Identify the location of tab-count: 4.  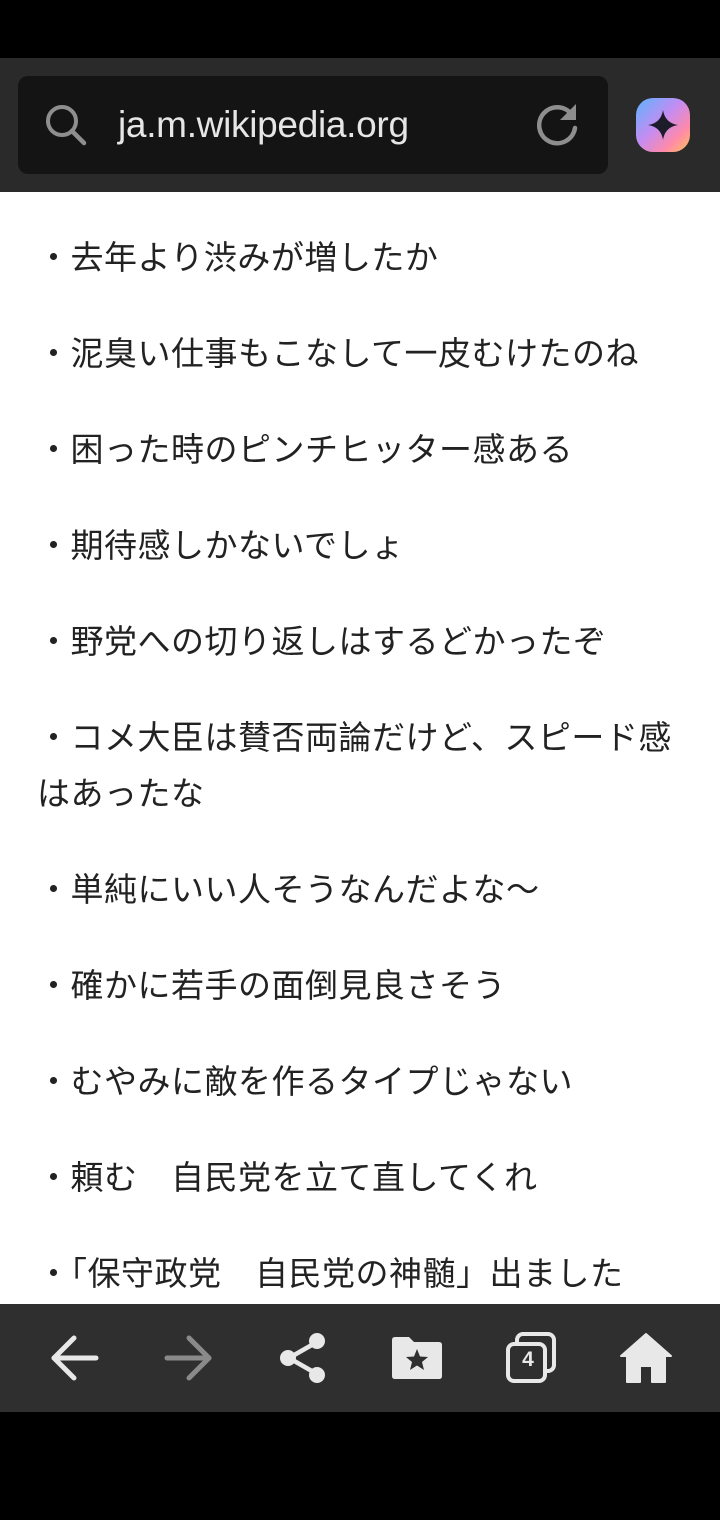
(528, 1359).